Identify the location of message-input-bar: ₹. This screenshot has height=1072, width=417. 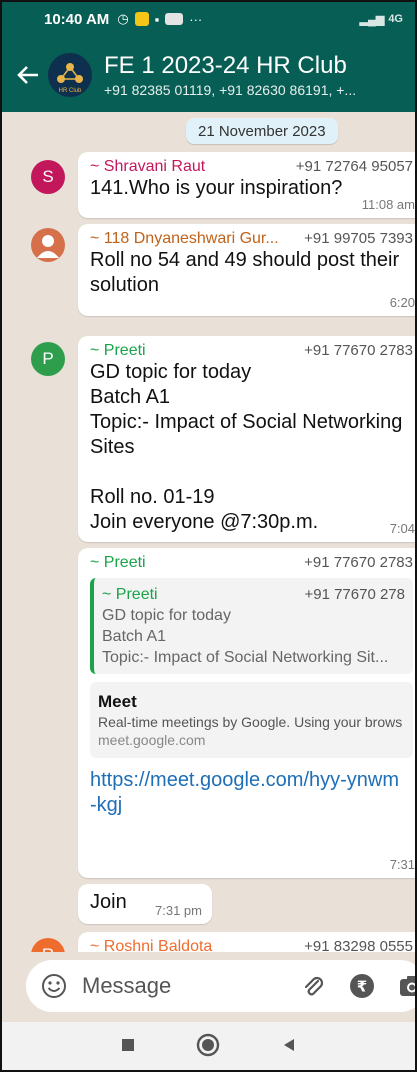
(221, 986).